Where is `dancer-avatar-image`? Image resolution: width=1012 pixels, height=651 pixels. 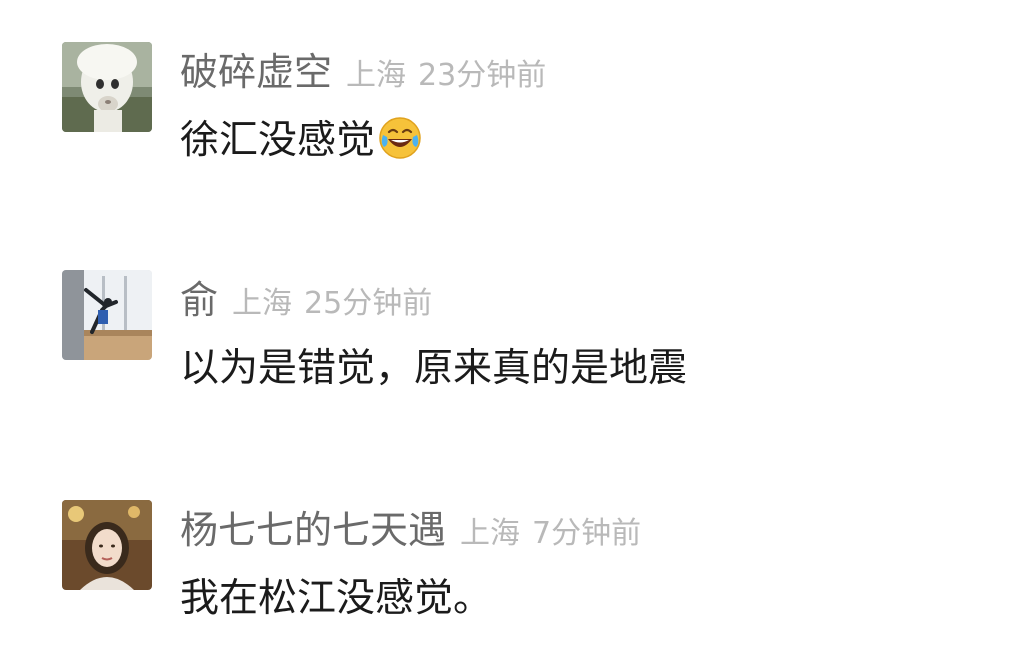 dancer-avatar-image is located at coordinates (107, 315).